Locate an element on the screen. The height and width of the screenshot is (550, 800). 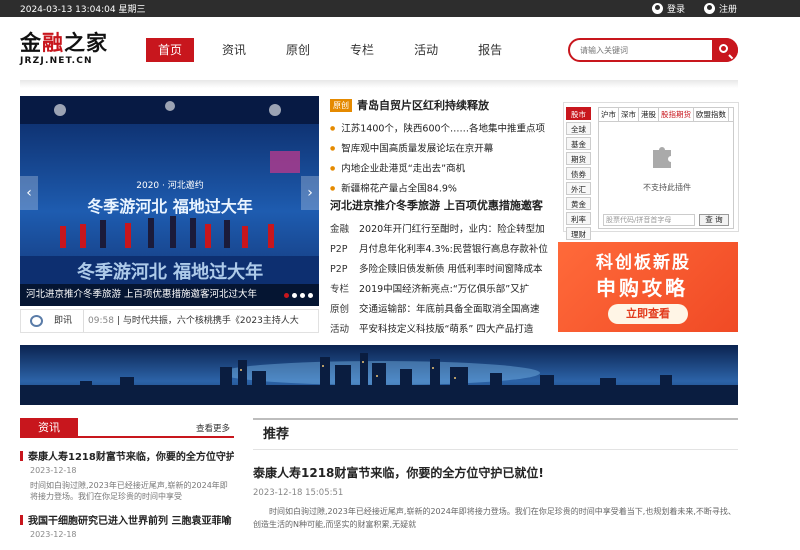
search-button is located at coordinates (725, 50).